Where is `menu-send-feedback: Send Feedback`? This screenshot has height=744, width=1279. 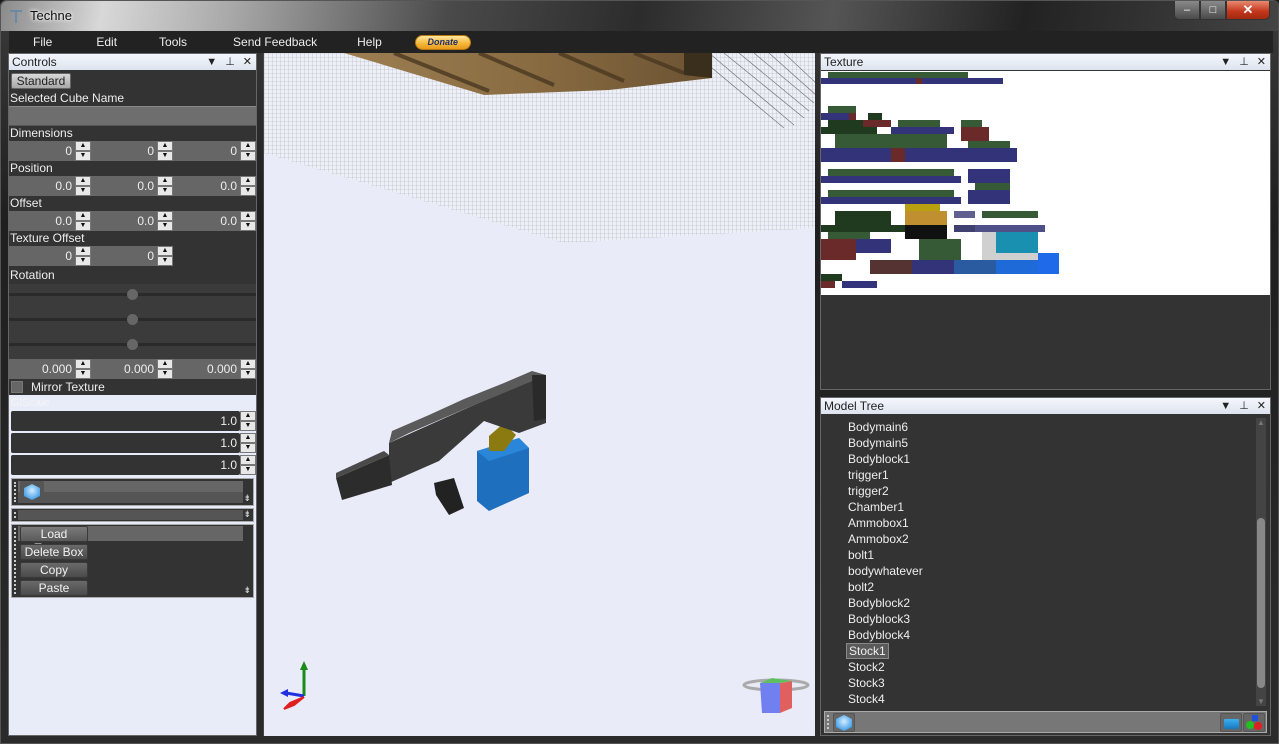 menu-send-feedback: Send Feedback is located at coordinates (275, 42).